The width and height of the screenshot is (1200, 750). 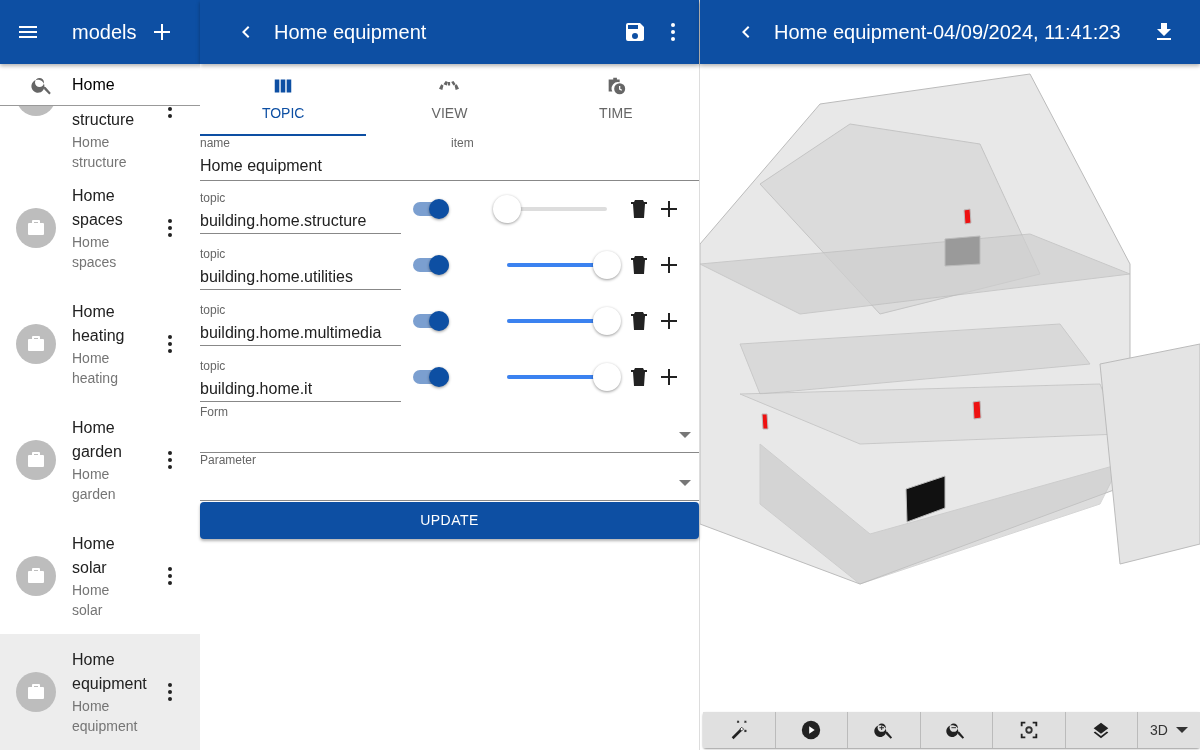 What do you see at coordinates (100, 151) in the screenshot?
I see `item-subtitle: Home structure` at bounding box center [100, 151].